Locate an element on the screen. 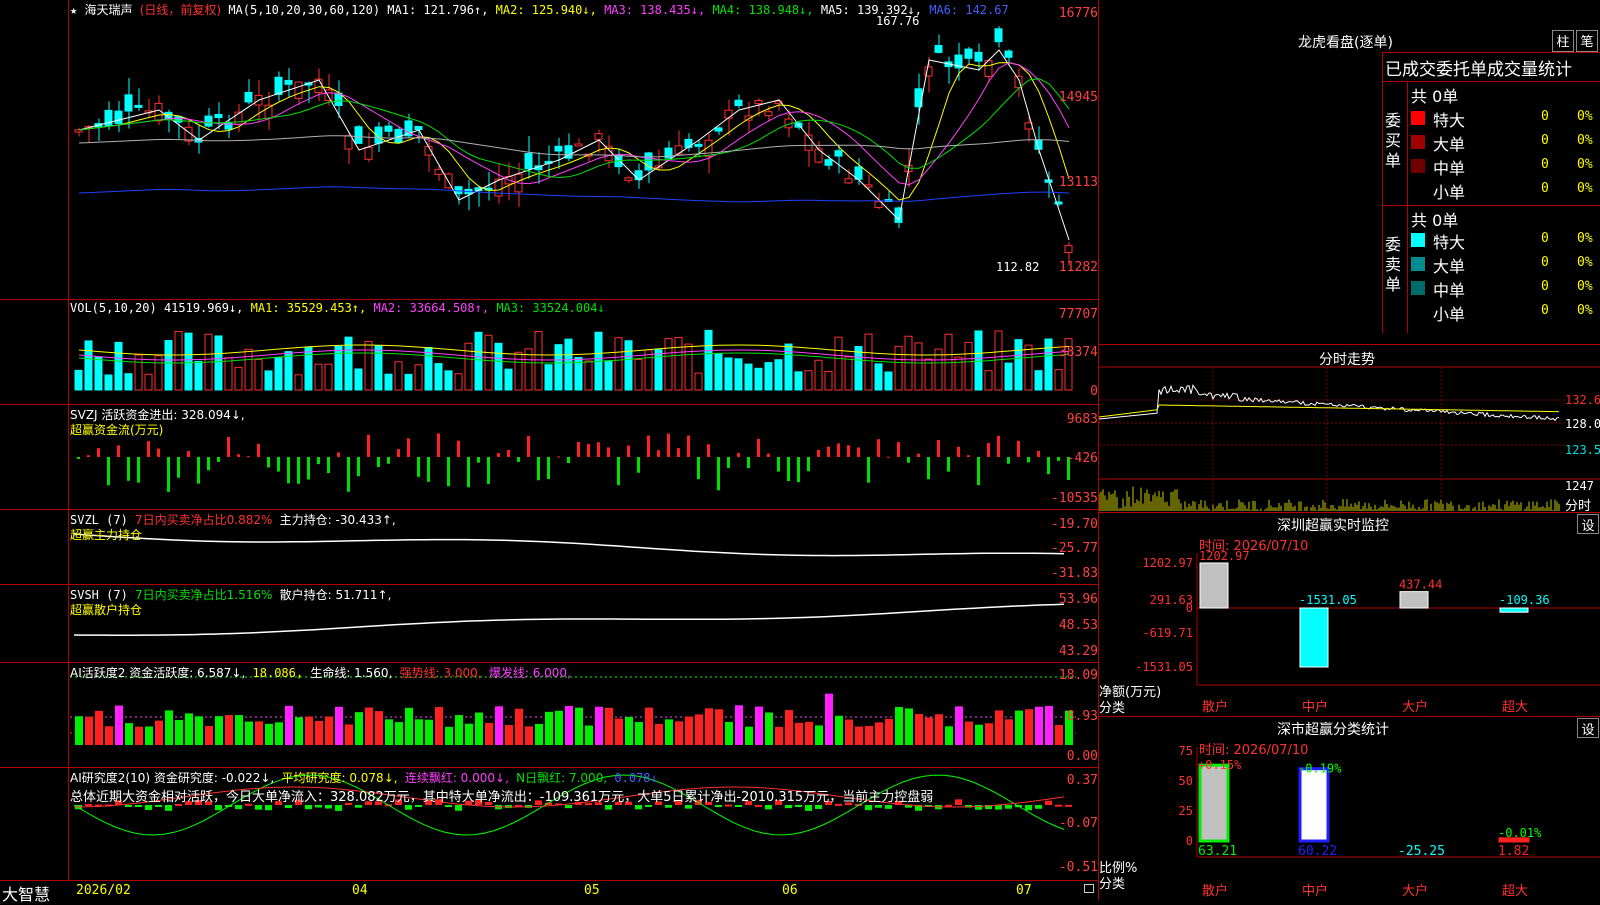  sell-row-count: 0 is located at coordinates (1545, 286).